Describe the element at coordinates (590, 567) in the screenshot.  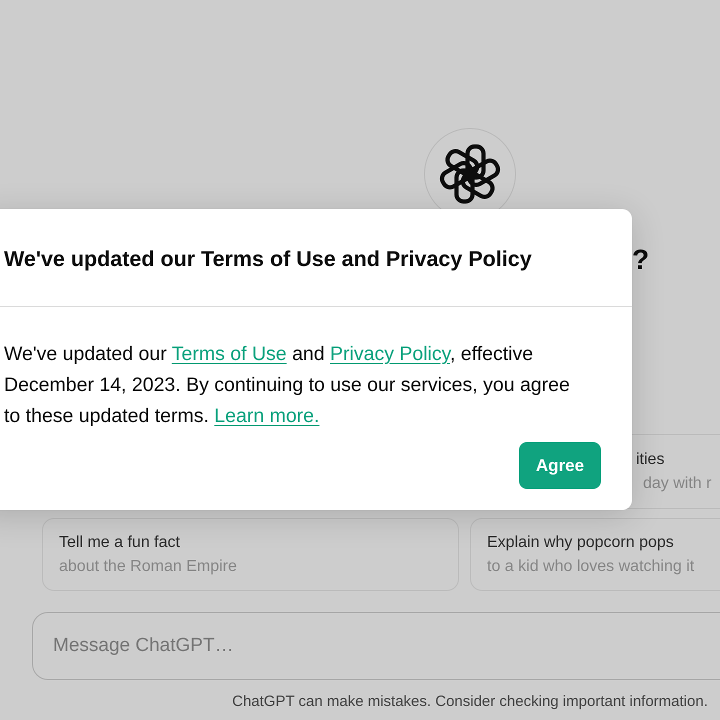
I see `suggestion-subtitle: to a kid who loves watching it` at that location.